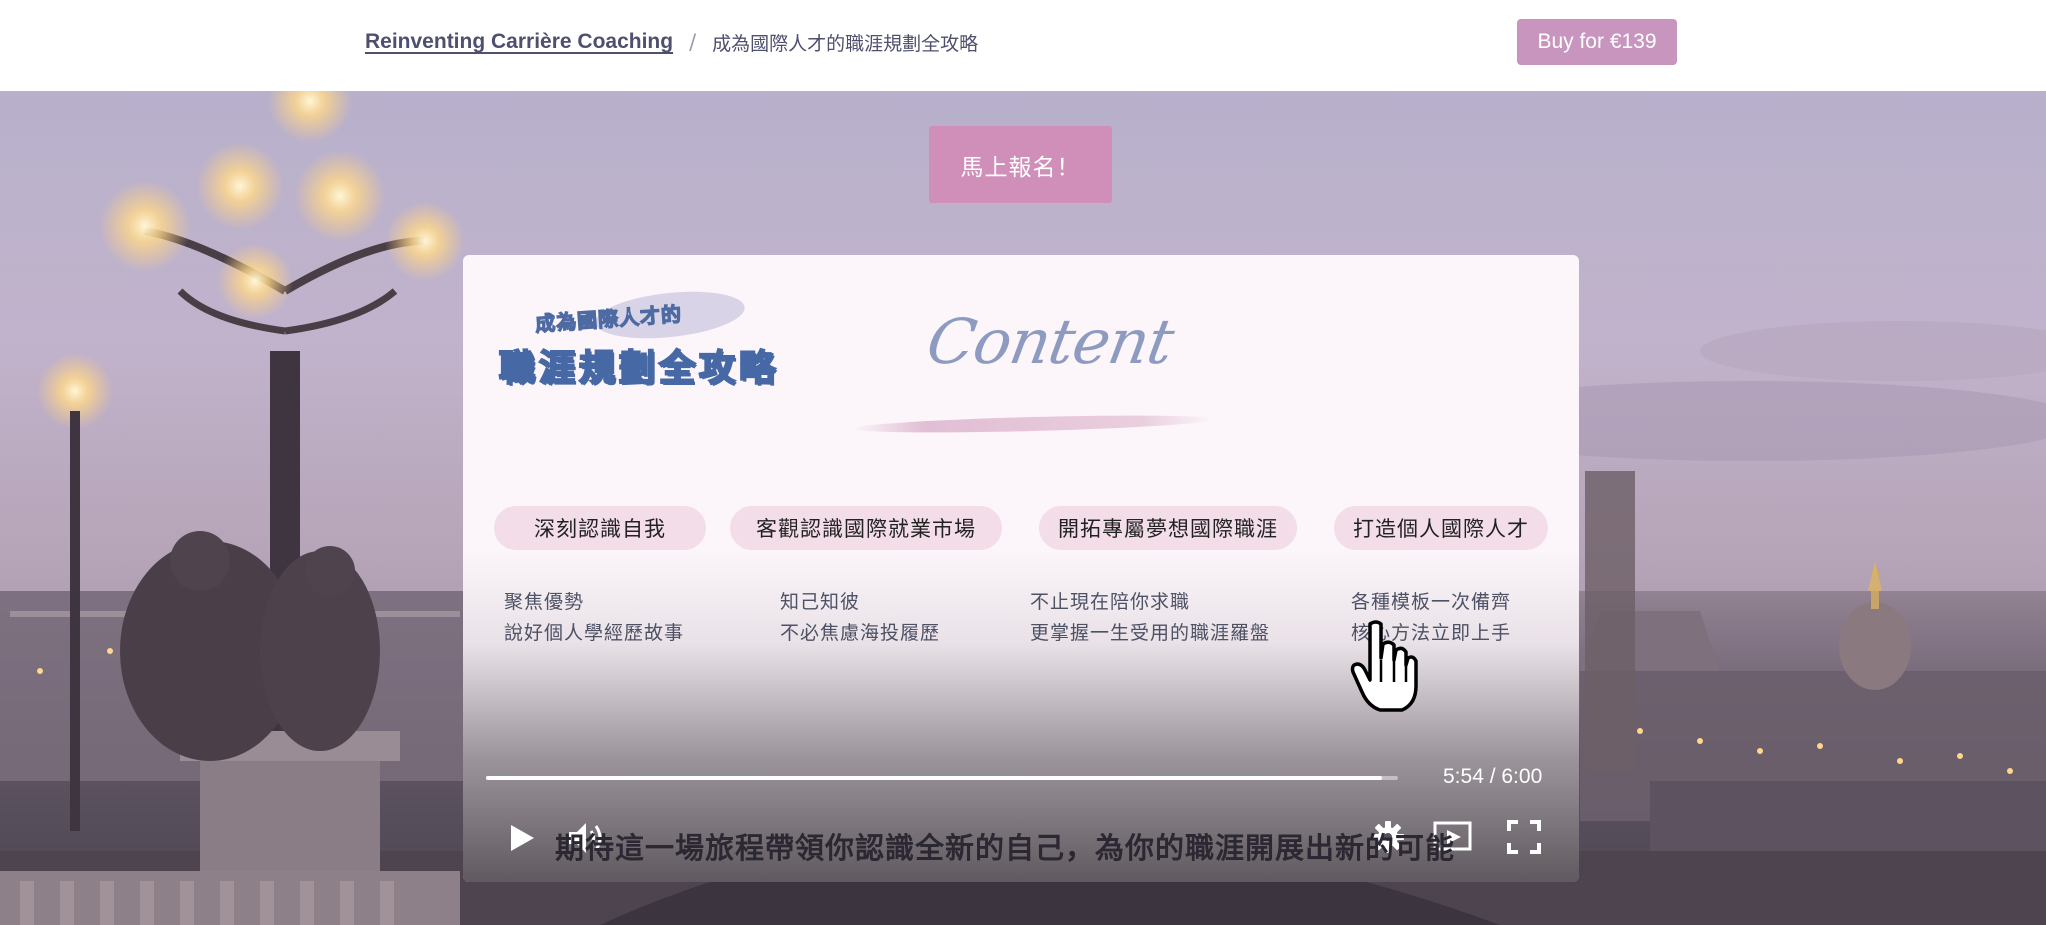 The image size is (2046, 925). Describe the element at coordinates (600, 528) in the screenshot. I see `topic-pill-1: 深刻認識自我` at that location.